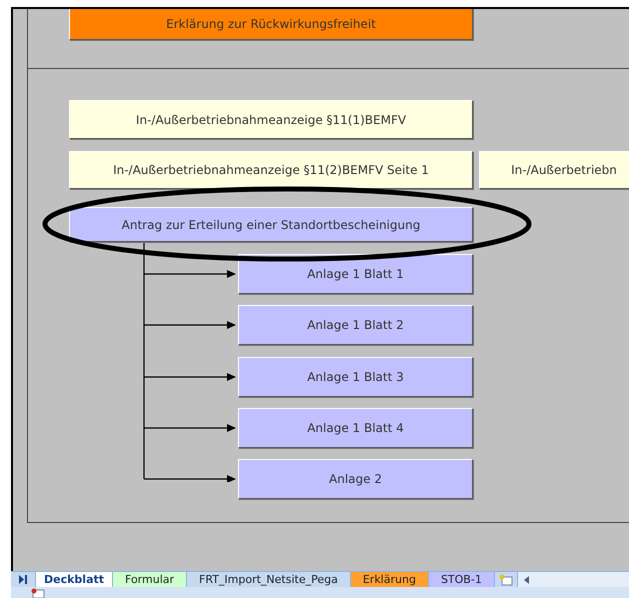  What do you see at coordinates (355, 377) in the screenshot?
I see `attachment-button: Anlage 1 Blatt 3` at bounding box center [355, 377].